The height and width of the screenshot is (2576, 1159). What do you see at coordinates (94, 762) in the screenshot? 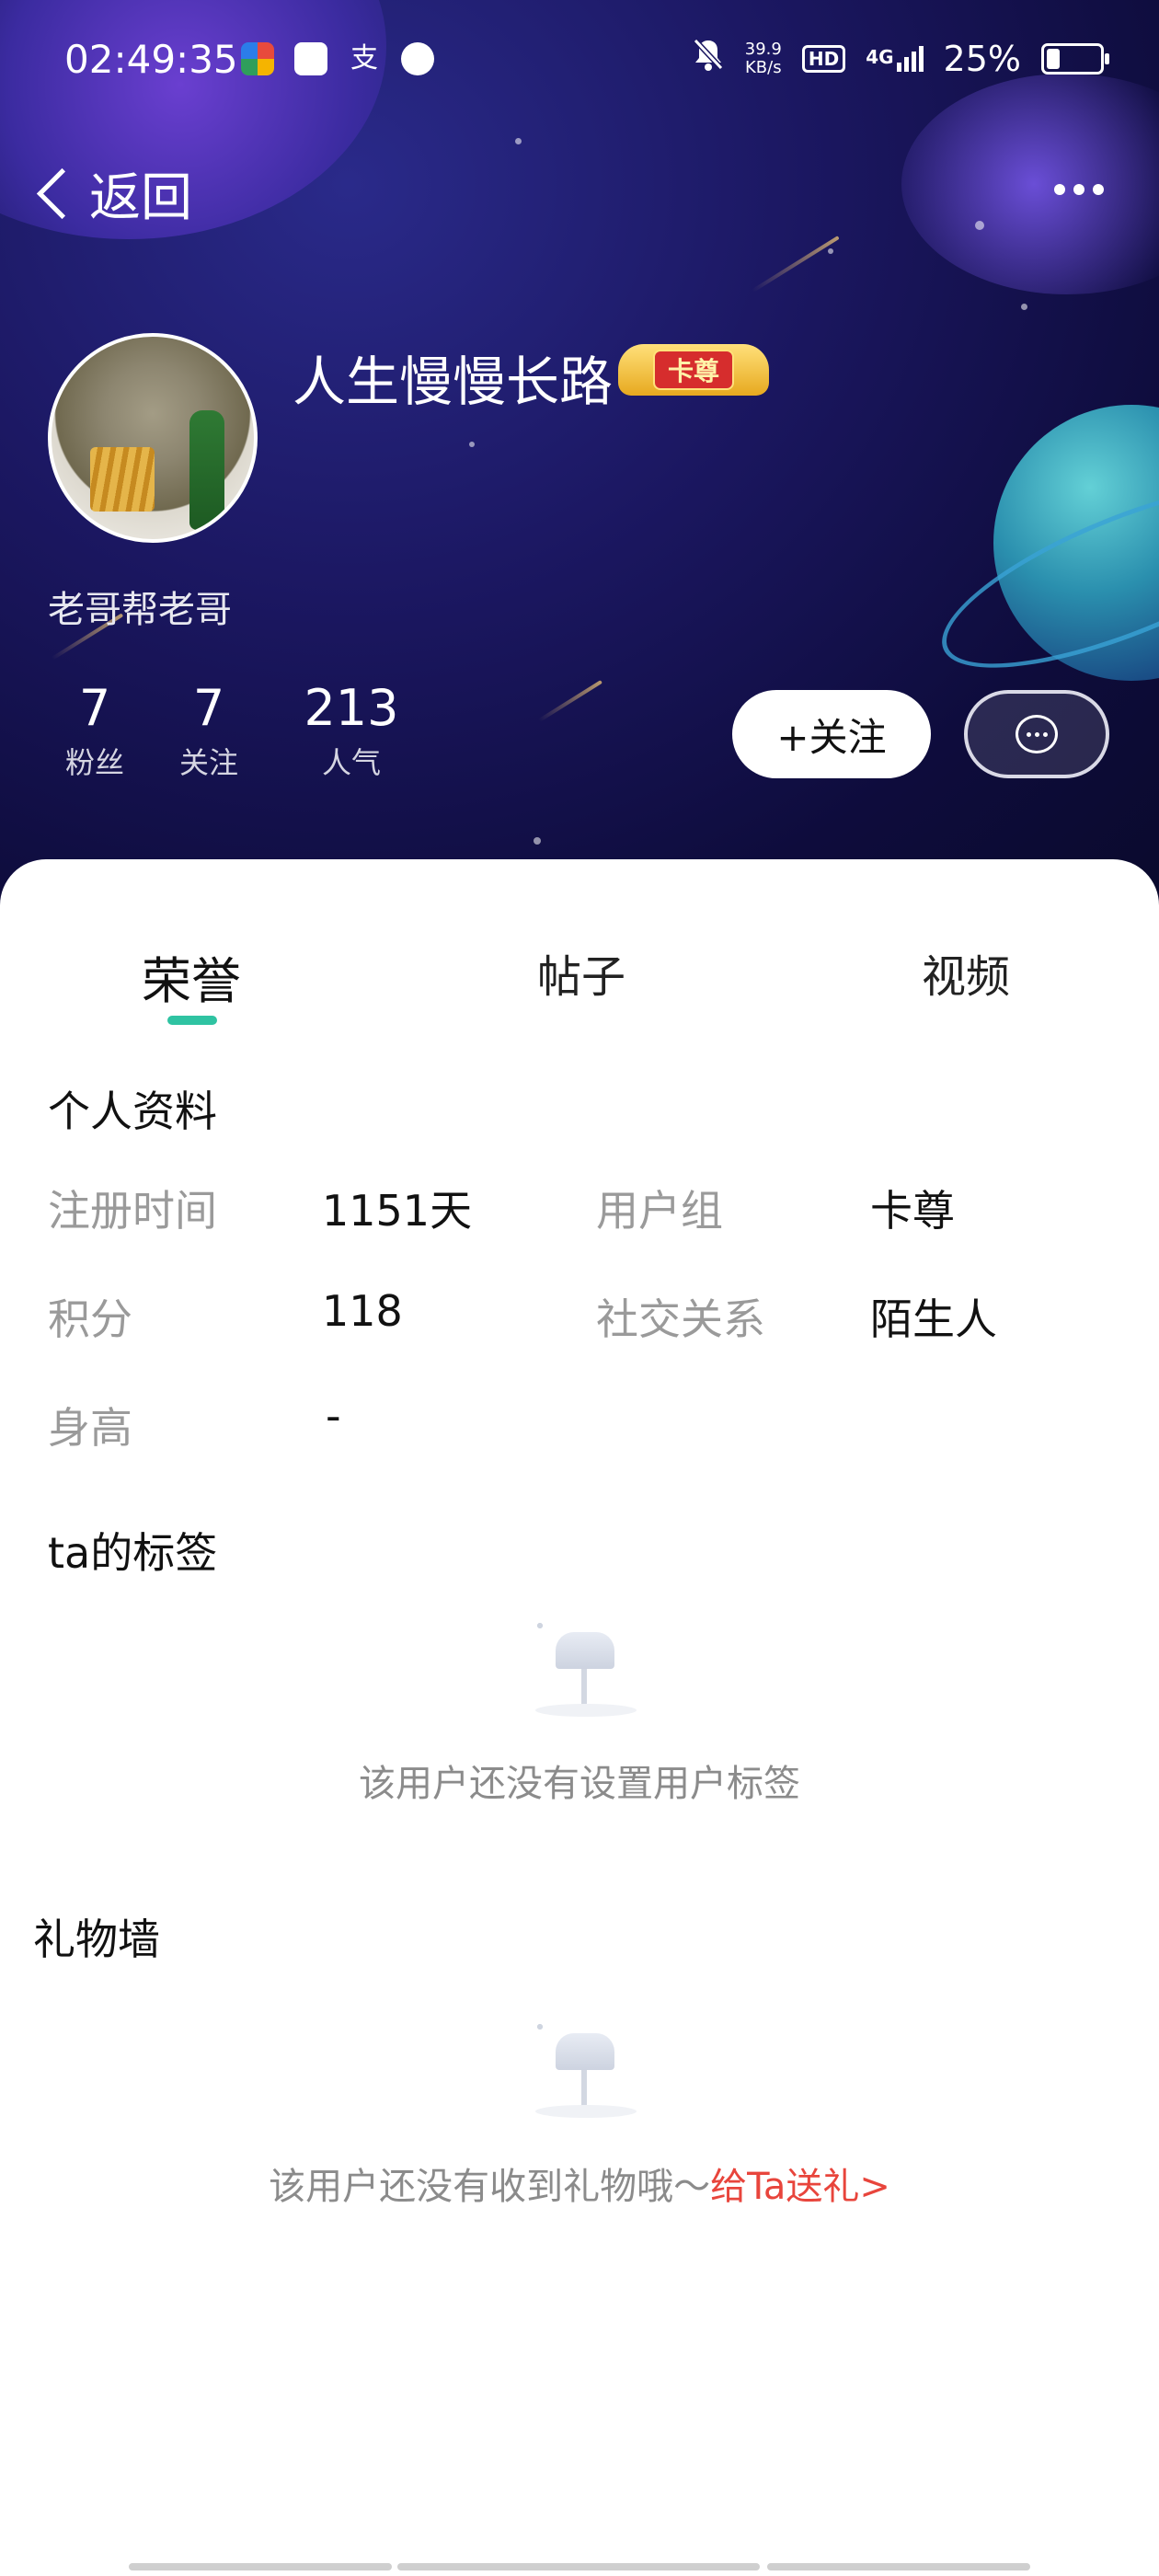
I see `stat-label: 粉丝` at bounding box center [94, 762].